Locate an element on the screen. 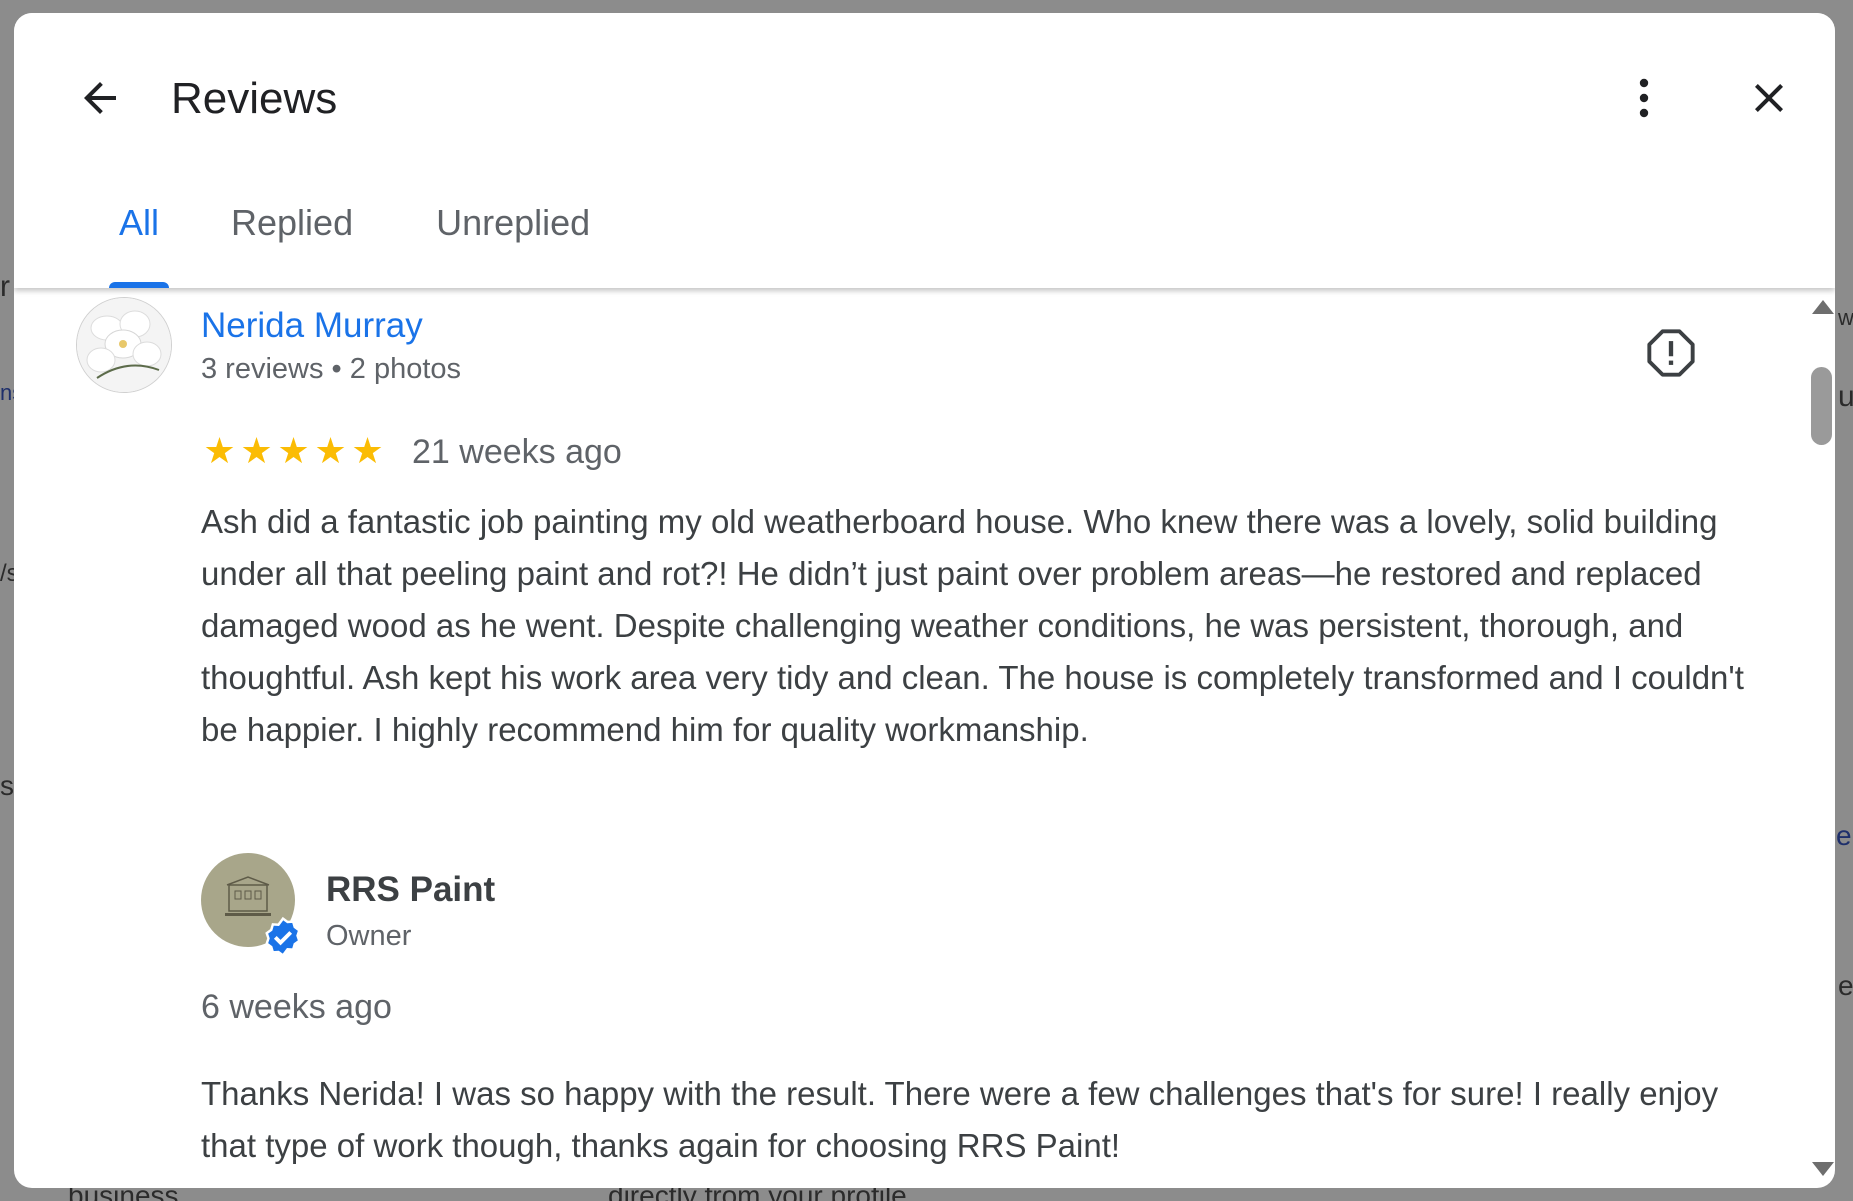 The width and height of the screenshot is (1853, 1201). reviewer-name-link: Nerida Murray is located at coordinates (312, 326).